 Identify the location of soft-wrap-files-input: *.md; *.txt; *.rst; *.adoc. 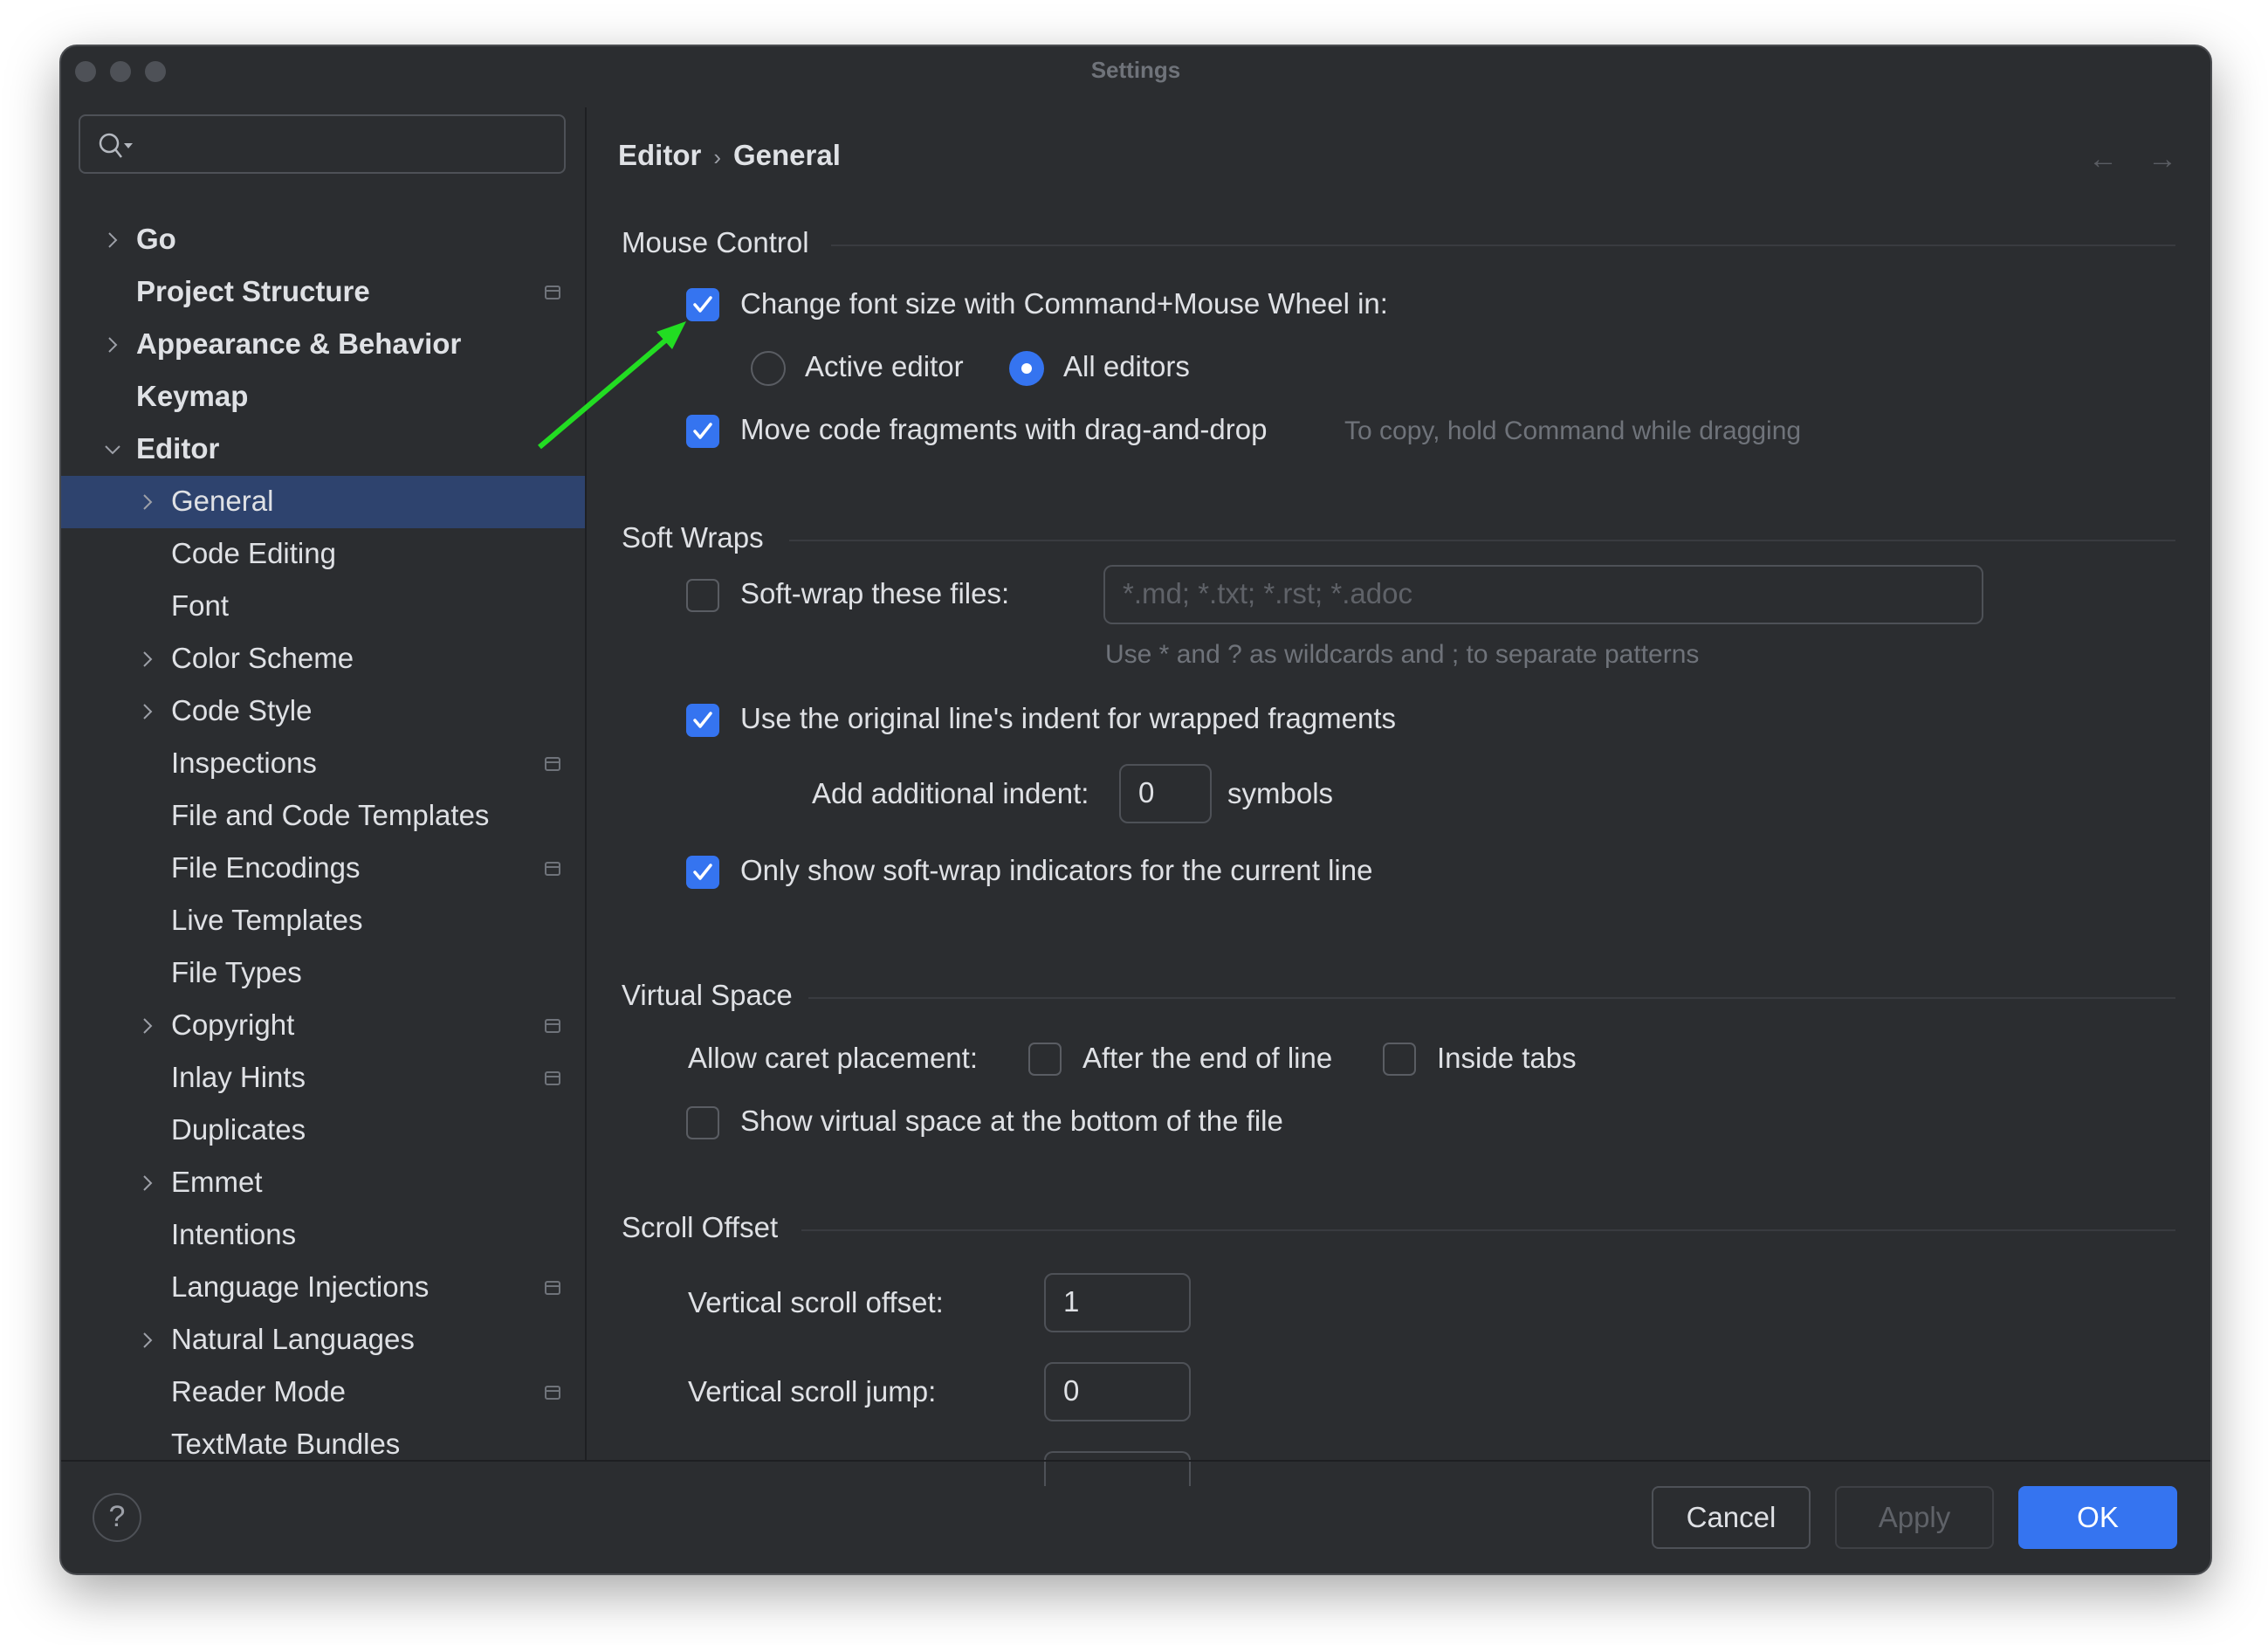
(1543, 594).